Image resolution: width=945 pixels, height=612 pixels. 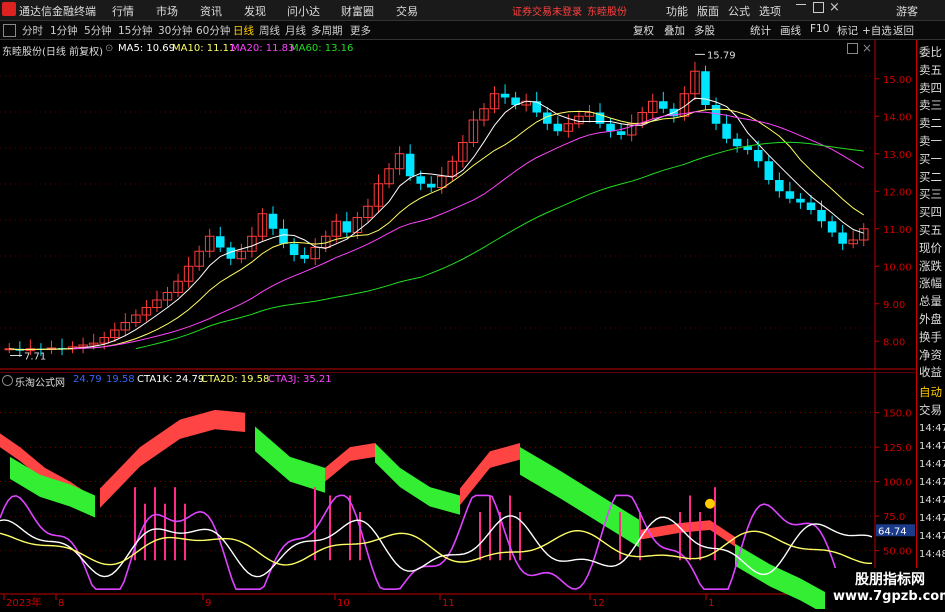 What do you see at coordinates (360, 30) in the screenshot?
I see `tab-more: 更多` at bounding box center [360, 30].